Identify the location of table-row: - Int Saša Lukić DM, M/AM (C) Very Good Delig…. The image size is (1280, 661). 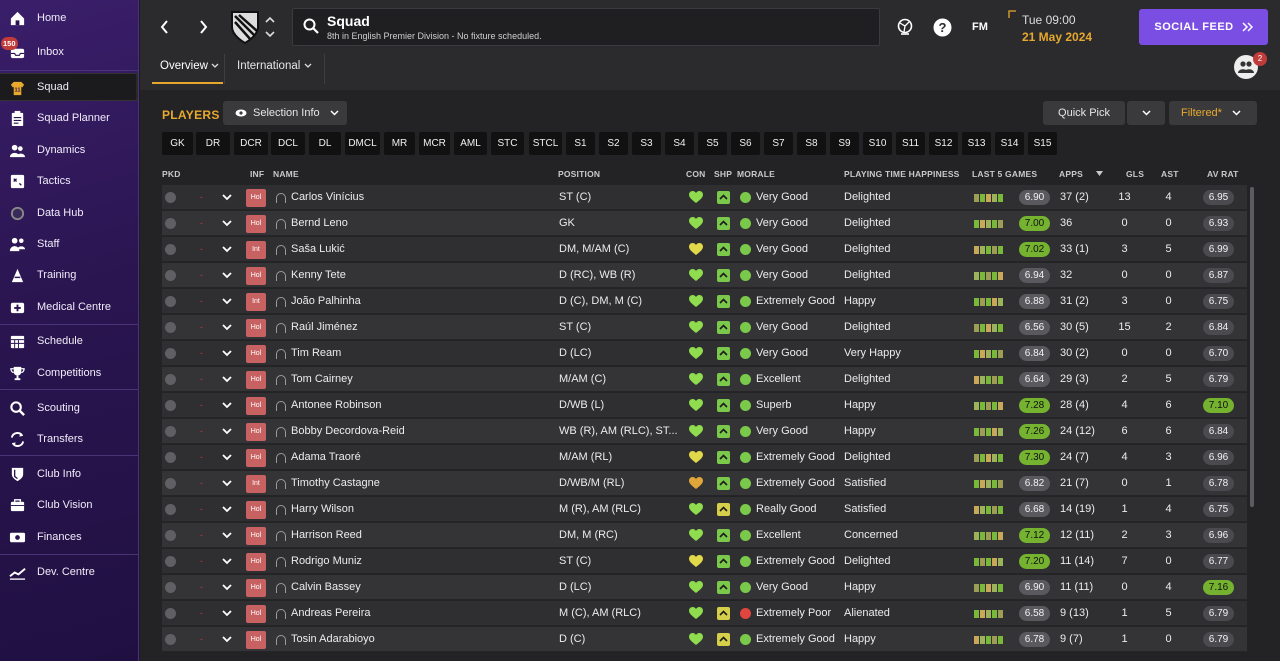
(704, 249).